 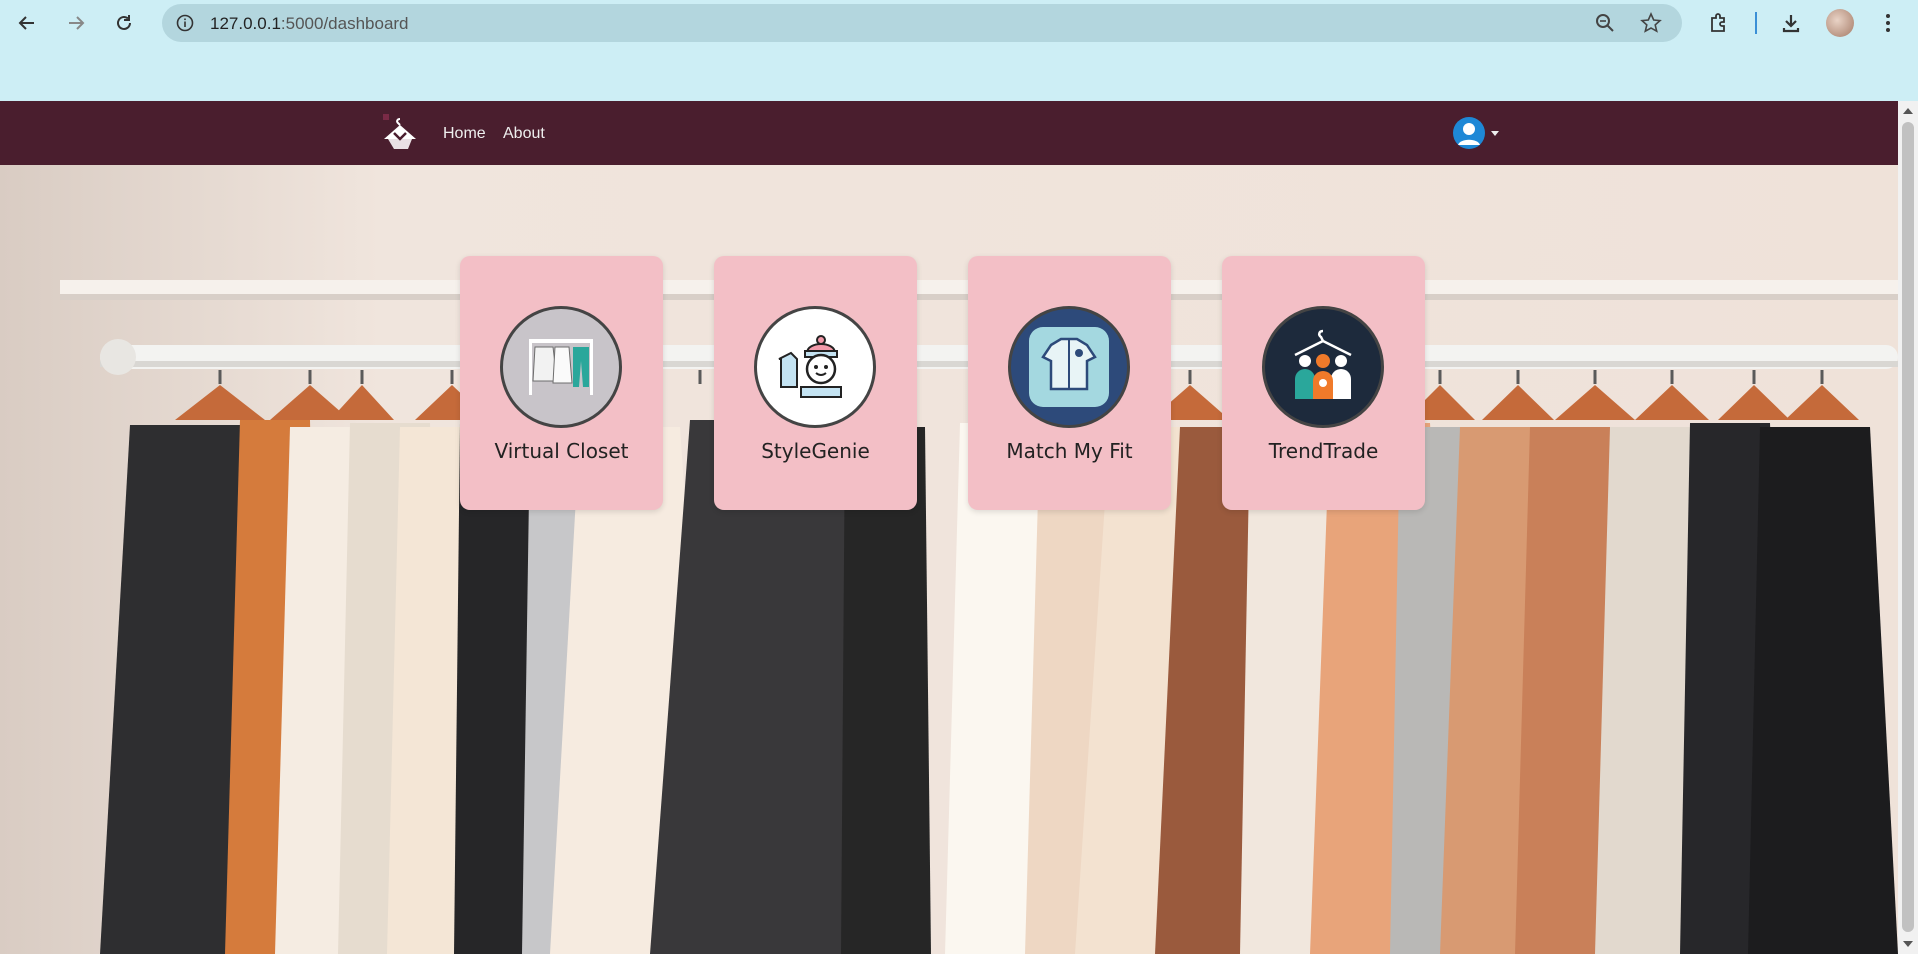 I want to click on hanger-logo-icon, so click(x=400, y=133).